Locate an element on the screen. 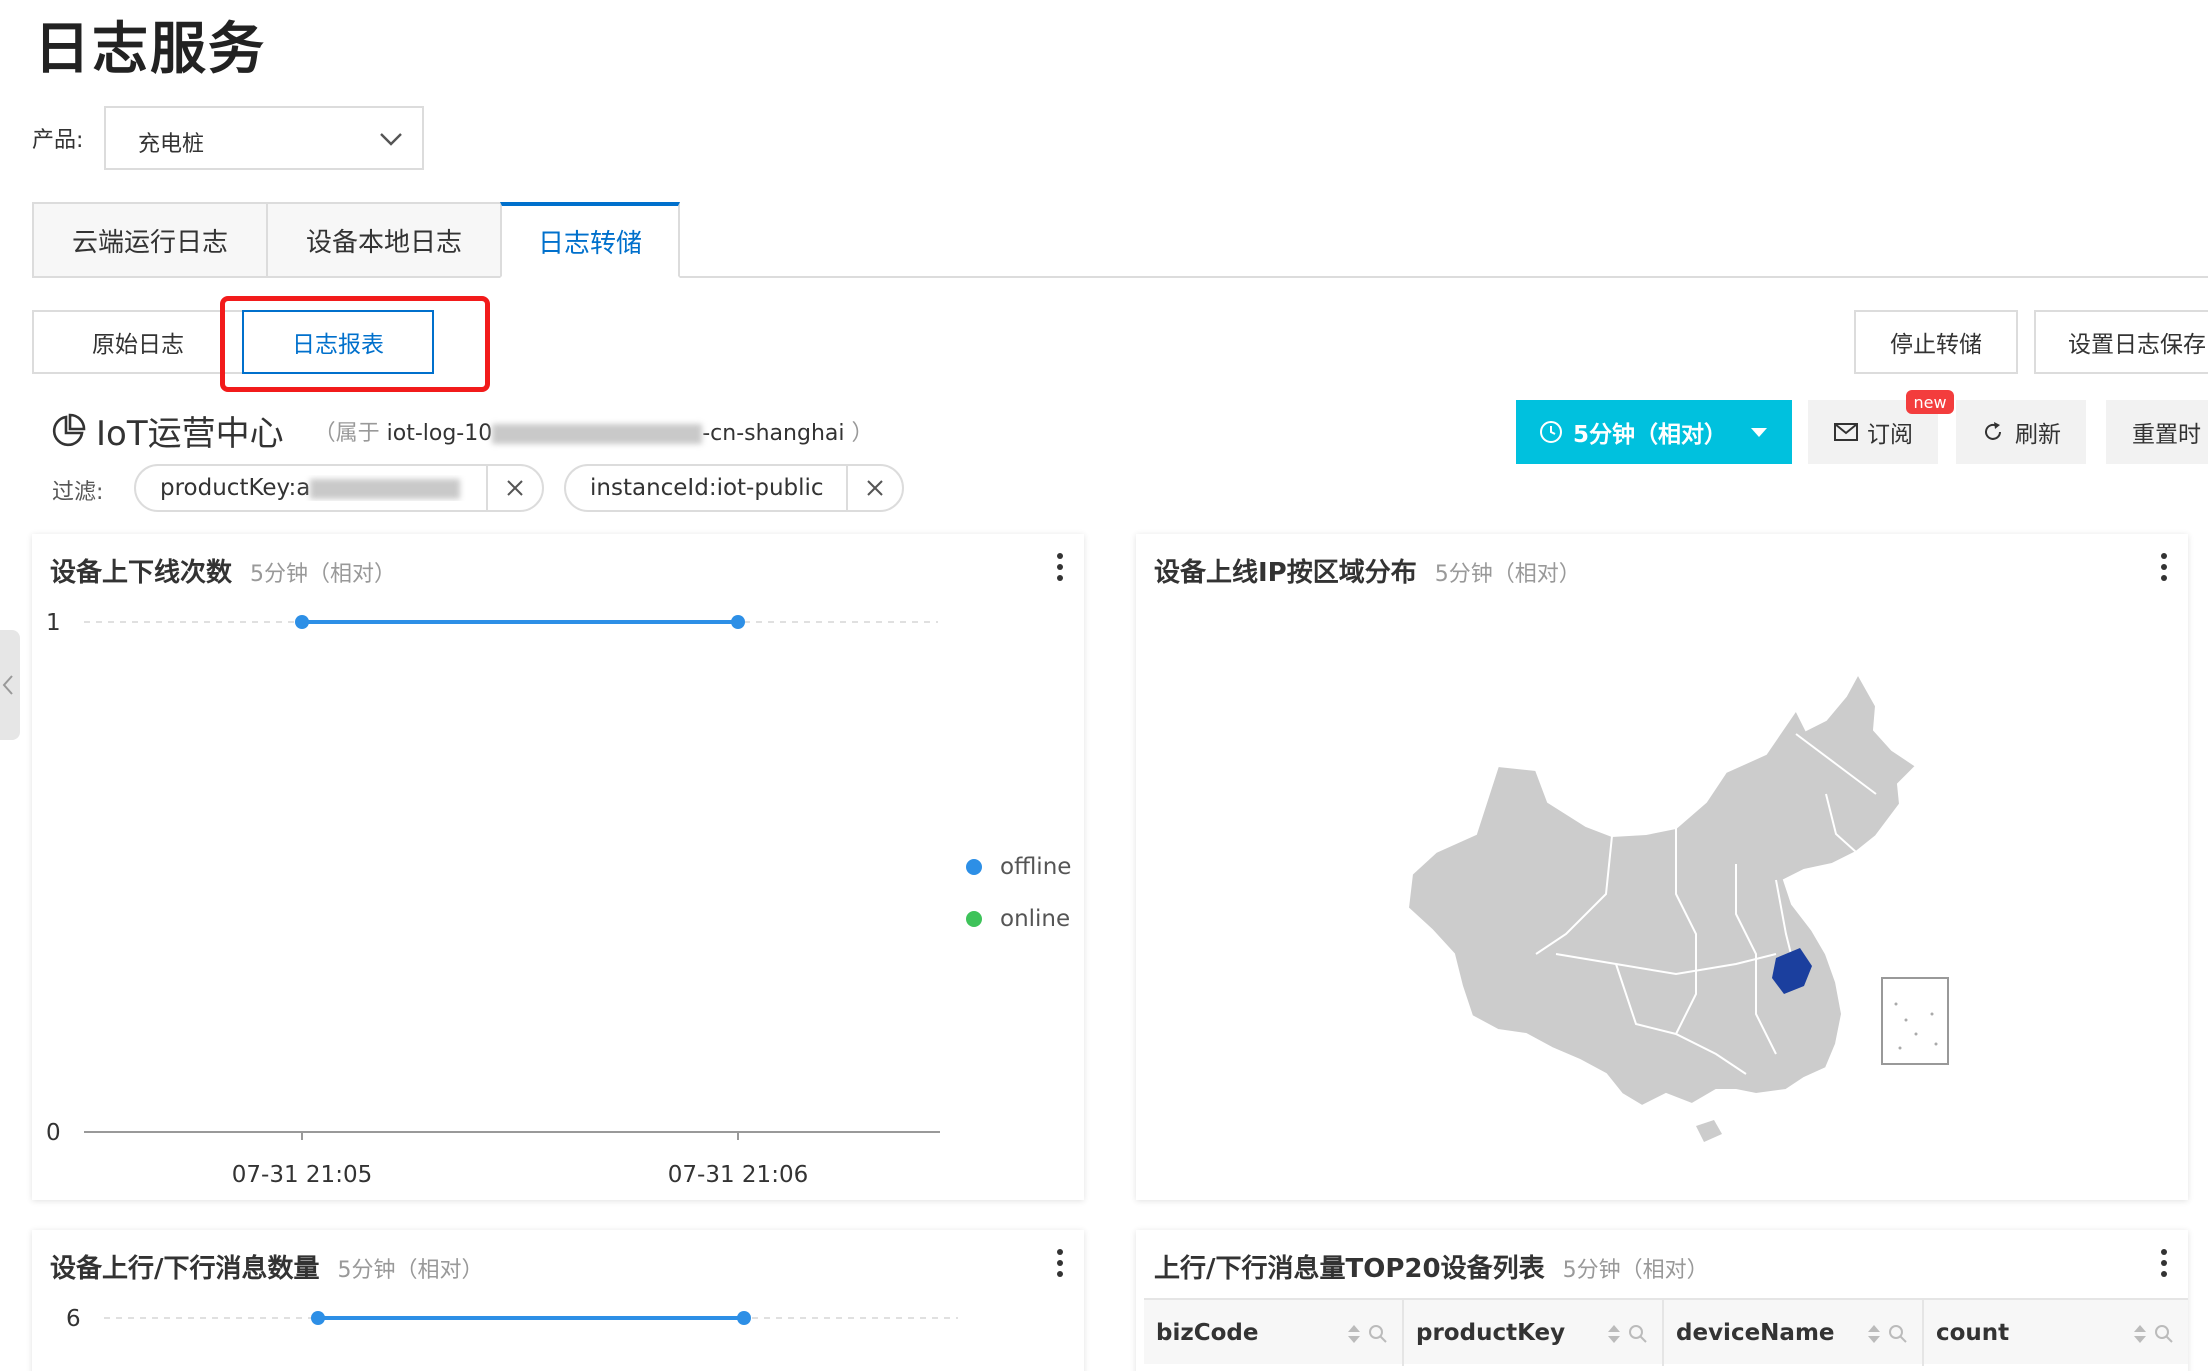 The width and height of the screenshot is (2208, 1371). new-badge: new is located at coordinates (1930, 402).